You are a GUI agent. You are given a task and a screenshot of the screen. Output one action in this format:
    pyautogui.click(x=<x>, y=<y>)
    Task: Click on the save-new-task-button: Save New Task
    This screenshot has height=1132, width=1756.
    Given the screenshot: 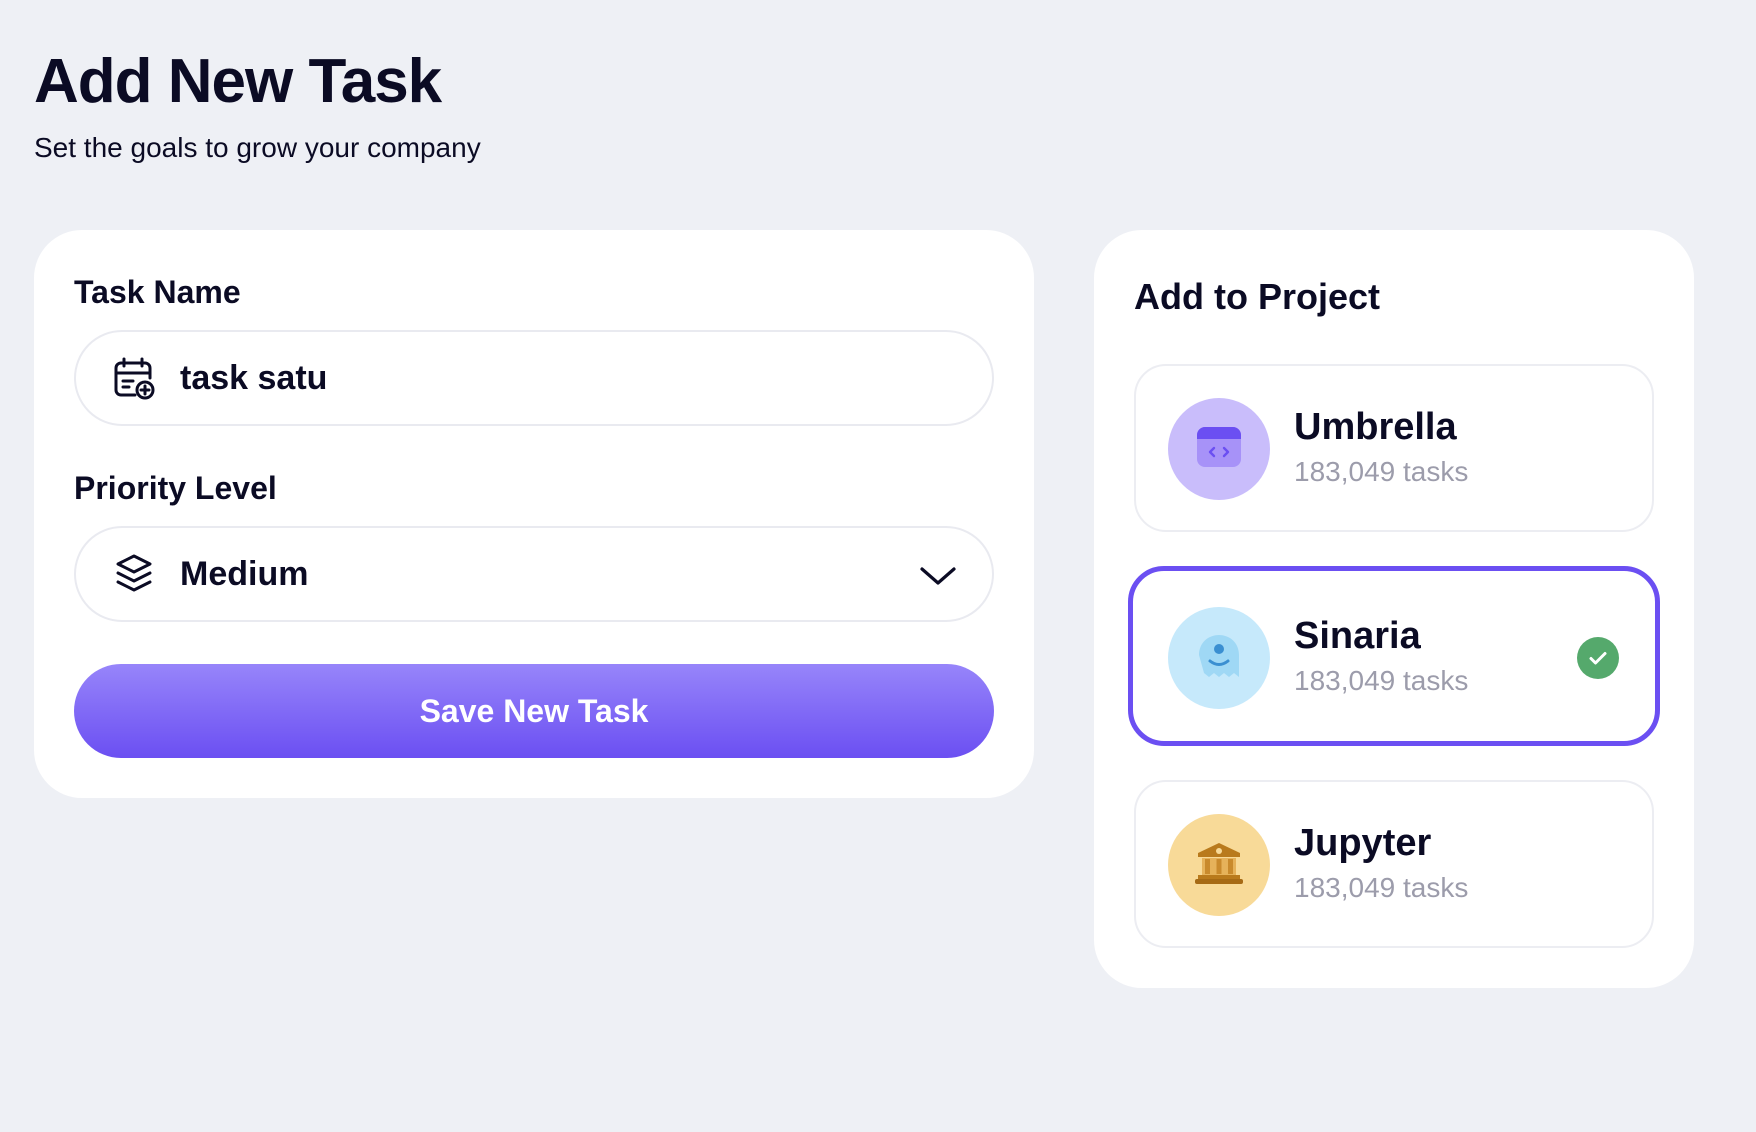 What is the action you would take?
    pyautogui.click(x=534, y=711)
    